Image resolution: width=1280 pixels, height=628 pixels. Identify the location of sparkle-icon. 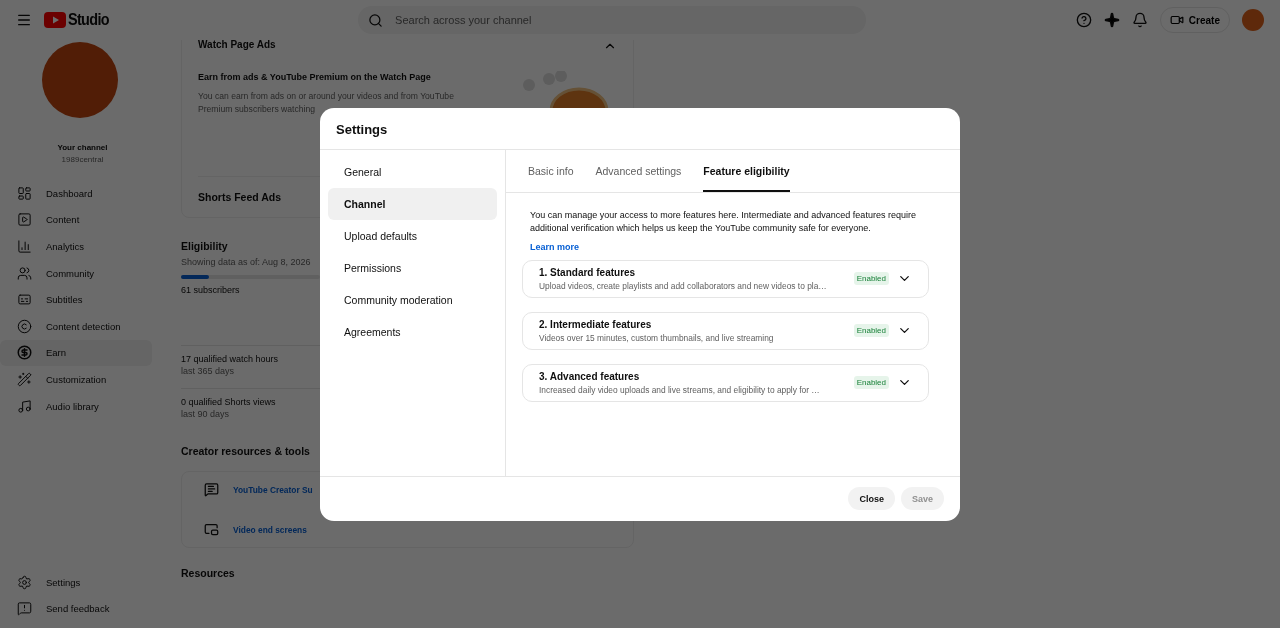
(1111, 20).